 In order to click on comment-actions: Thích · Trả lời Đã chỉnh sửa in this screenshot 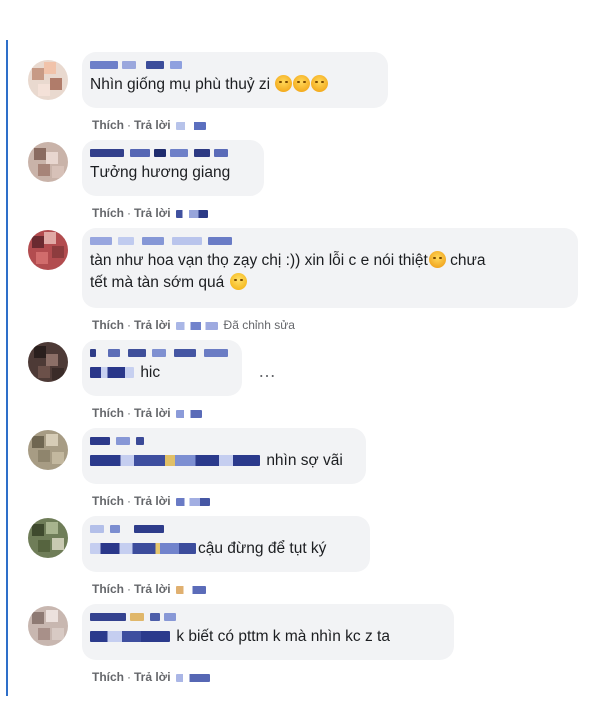, I will do `click(193, 325)`.